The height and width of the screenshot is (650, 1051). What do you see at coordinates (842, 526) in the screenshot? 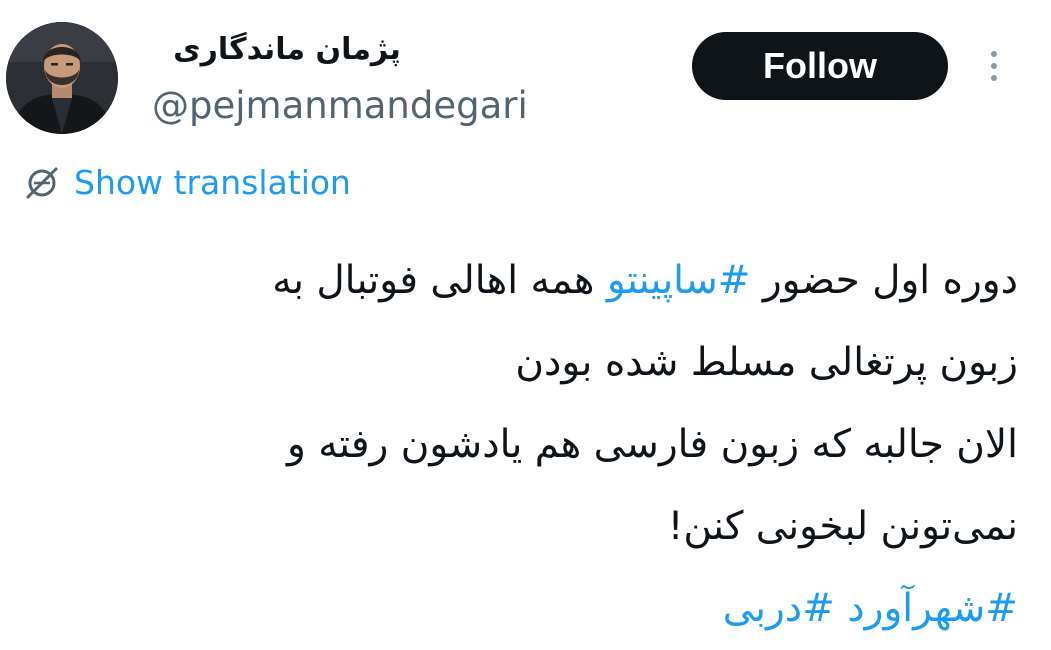
I see `tweet-line-4: نمی‌تونن لبخونی کنن!` at bounding box center [842, 526].